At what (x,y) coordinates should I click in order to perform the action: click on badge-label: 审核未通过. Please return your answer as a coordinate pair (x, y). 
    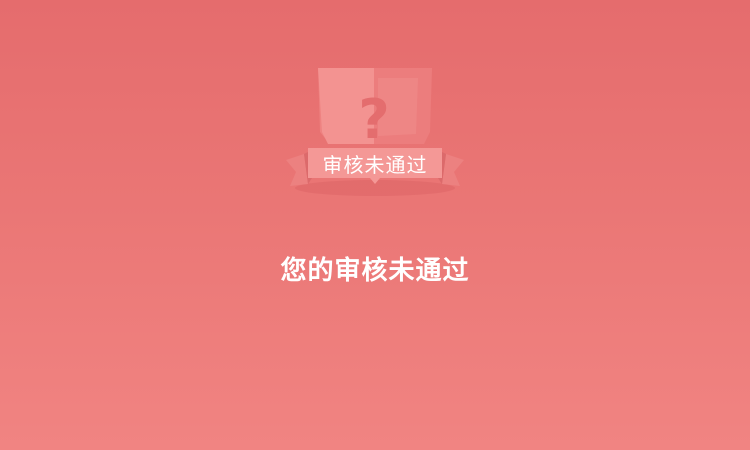
    Looking at the image, I should click on (375, 165).